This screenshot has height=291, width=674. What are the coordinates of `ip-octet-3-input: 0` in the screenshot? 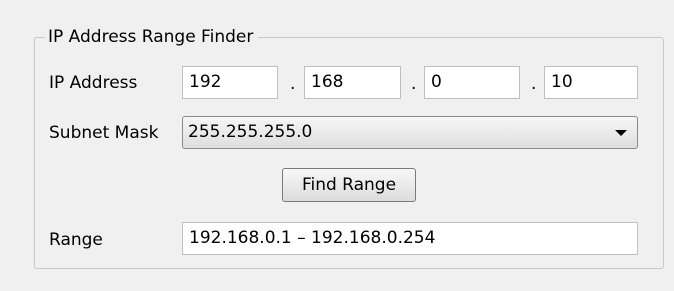 It's located at (472, 82).